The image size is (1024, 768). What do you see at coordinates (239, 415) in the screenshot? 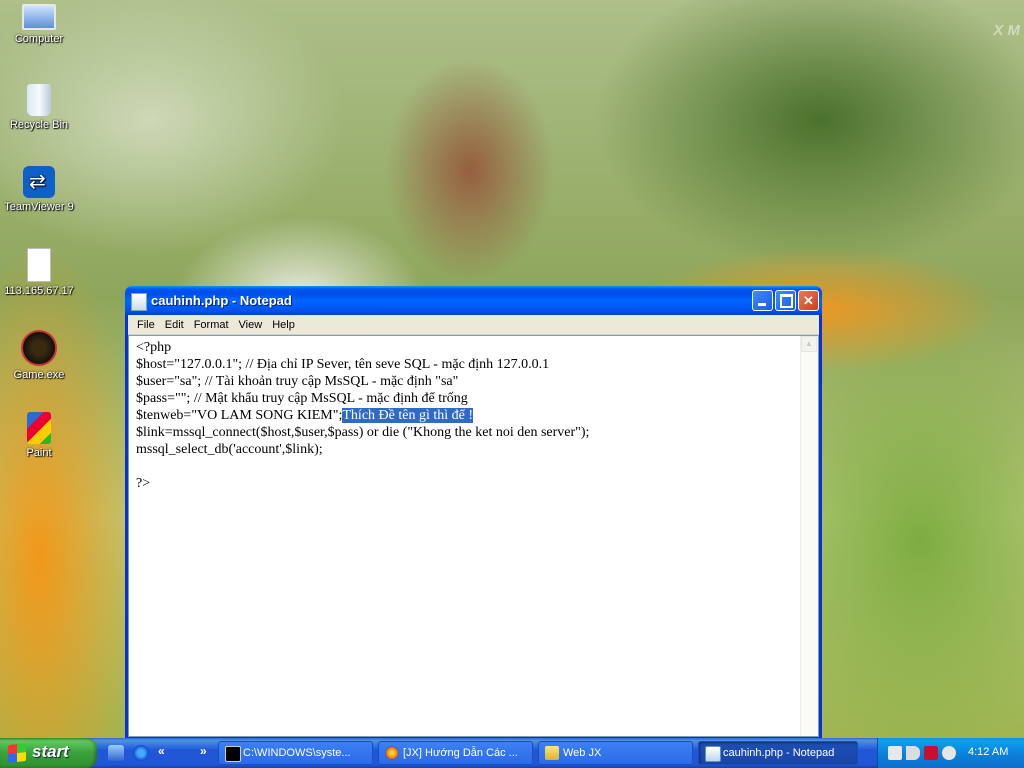
I see `code-text: $tenweb="VO LAM SONG KIEM";` at bounding box center [239, 415].